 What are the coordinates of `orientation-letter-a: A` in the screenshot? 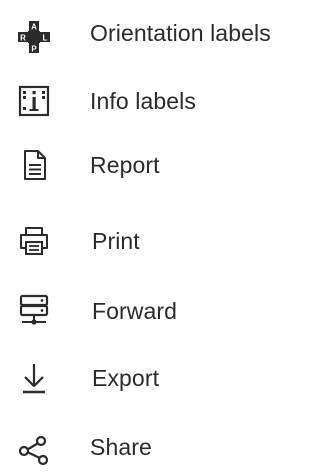 It's located at (34, 27).